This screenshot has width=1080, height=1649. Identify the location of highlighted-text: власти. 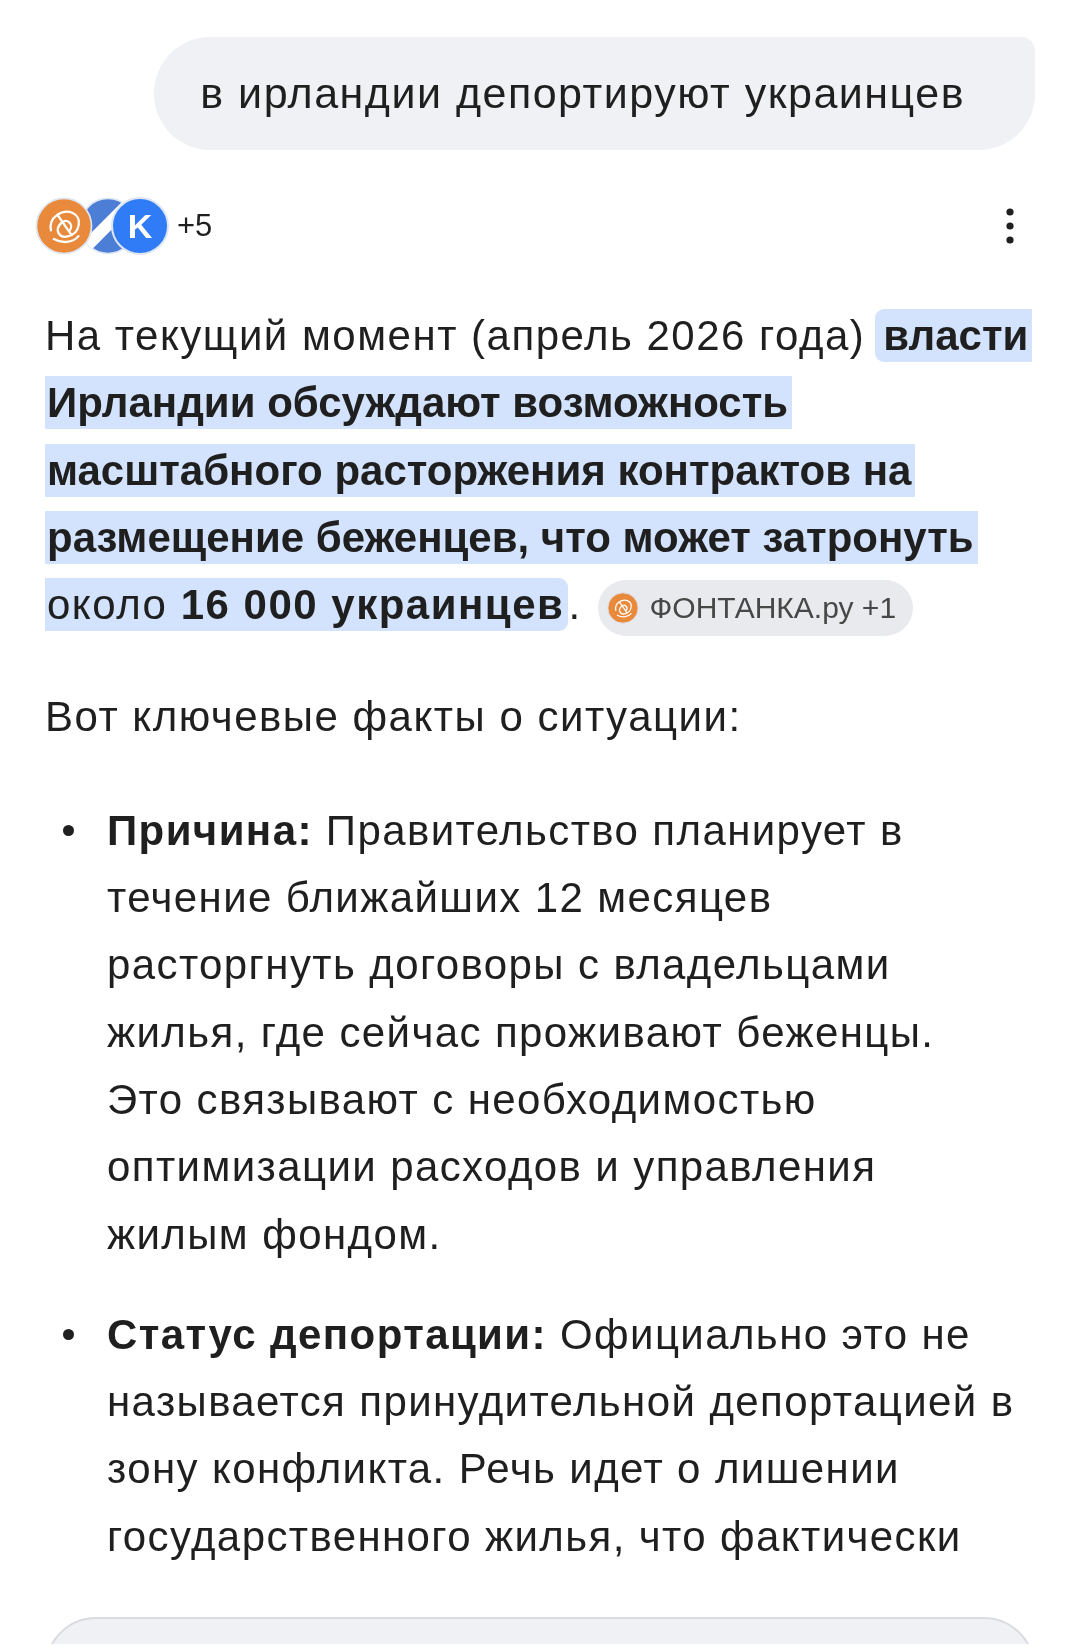
(954, 335).